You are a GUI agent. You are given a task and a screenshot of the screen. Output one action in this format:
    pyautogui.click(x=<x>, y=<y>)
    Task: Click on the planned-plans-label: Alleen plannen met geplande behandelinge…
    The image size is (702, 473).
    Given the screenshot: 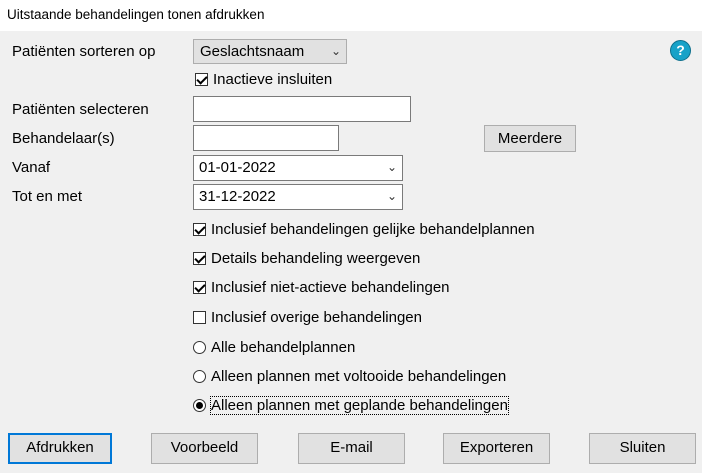 What is the action you would take?
    pyautogui.click(x=359, y=405)
    